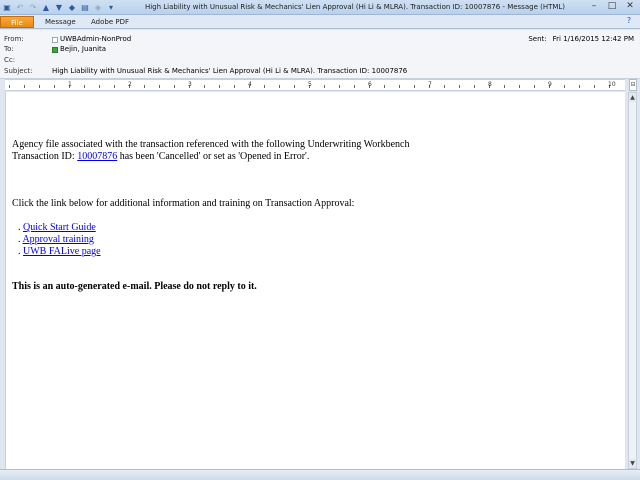 This screenshot has width=640, height=480. I want to click on cc-label: Cc:, so click(10, 60).